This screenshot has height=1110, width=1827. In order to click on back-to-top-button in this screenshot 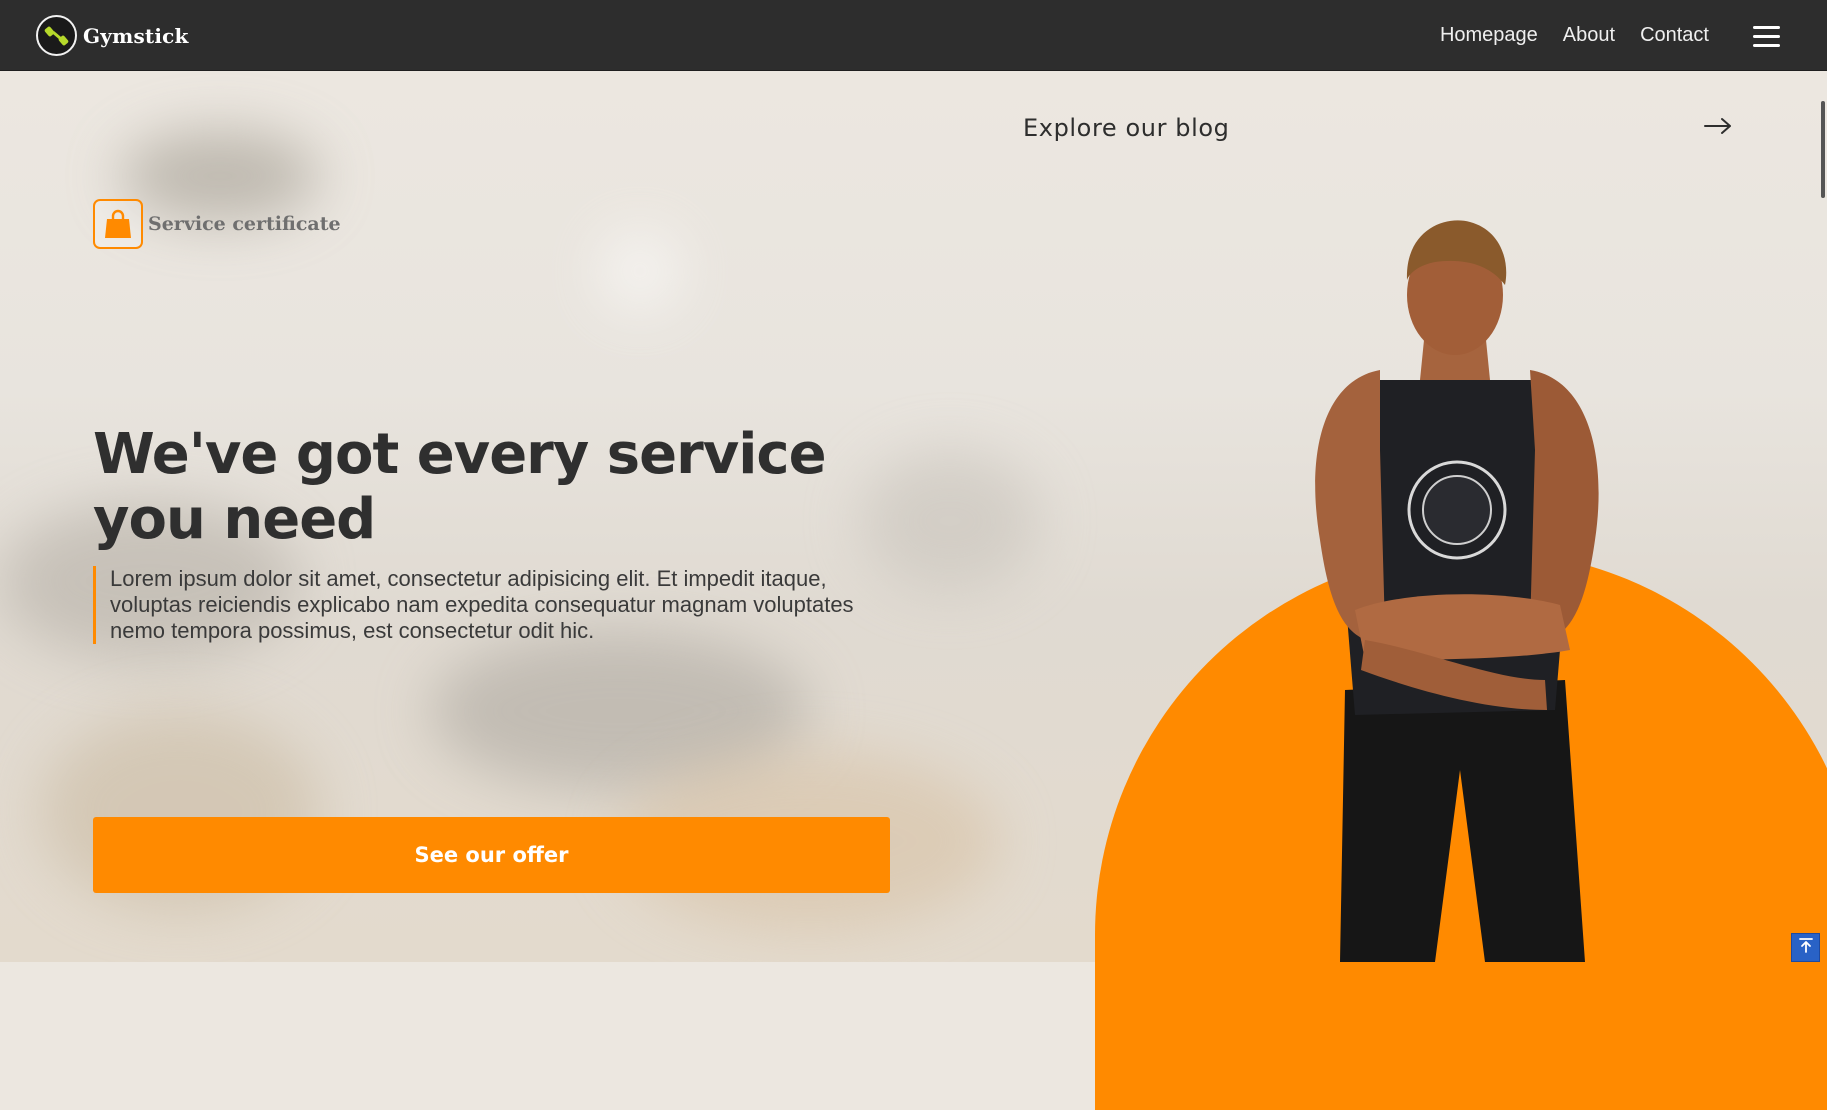, I will do `click(1805, 947)`.